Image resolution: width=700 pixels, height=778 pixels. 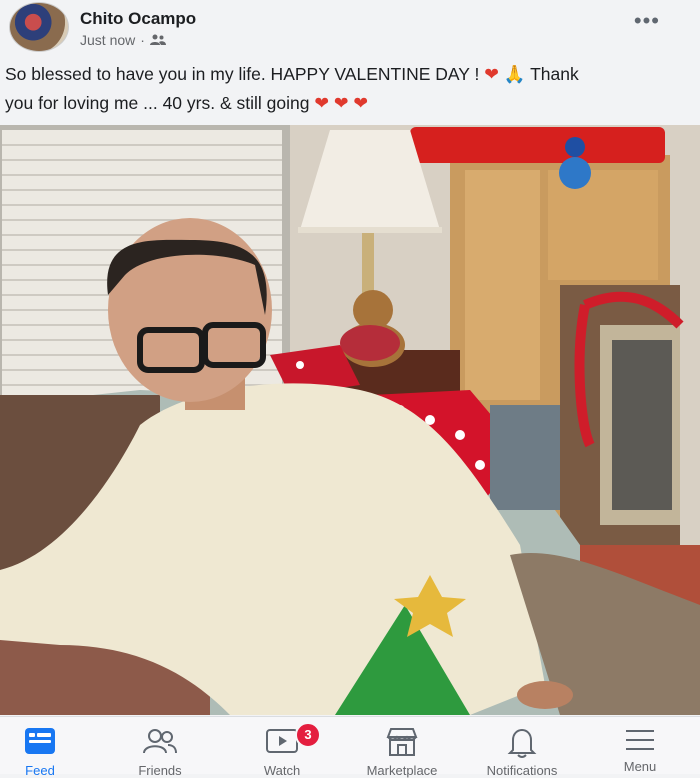 What do you see at coordinates (522, 743) in the screenshot?
I see `bell-icon` at bounding box center [522, 743].